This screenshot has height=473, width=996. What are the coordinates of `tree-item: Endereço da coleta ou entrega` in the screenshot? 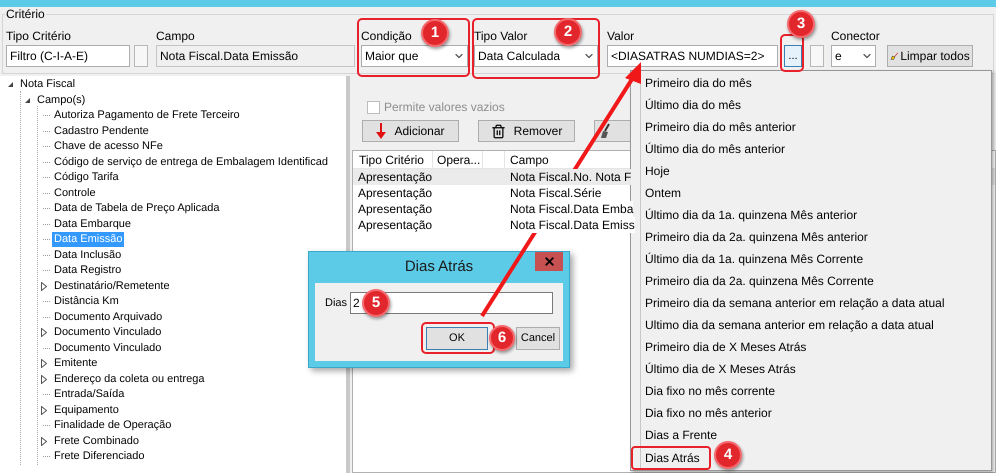 It's located at (129, 379).